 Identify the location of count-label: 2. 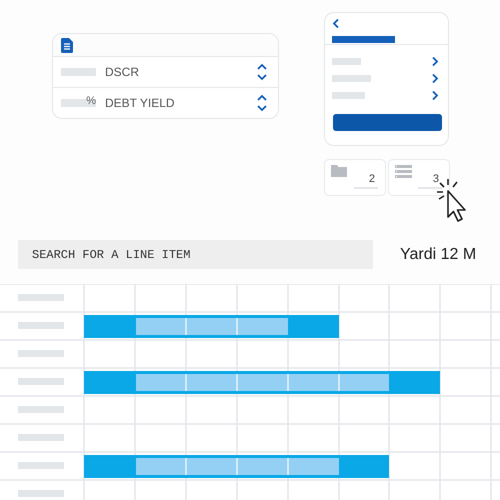
(371, 179).